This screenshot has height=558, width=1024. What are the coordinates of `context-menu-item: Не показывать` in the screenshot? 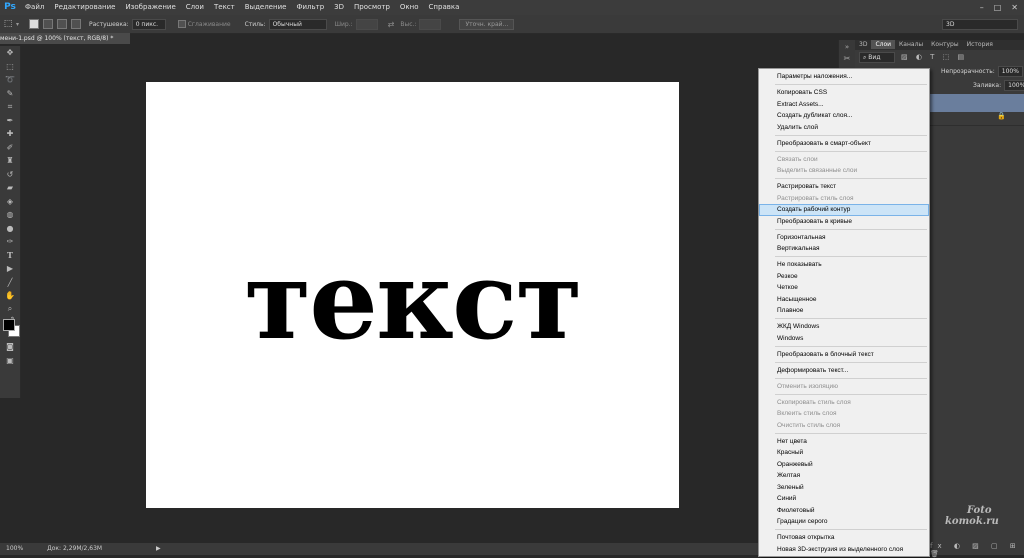 It's located at (844, 265).